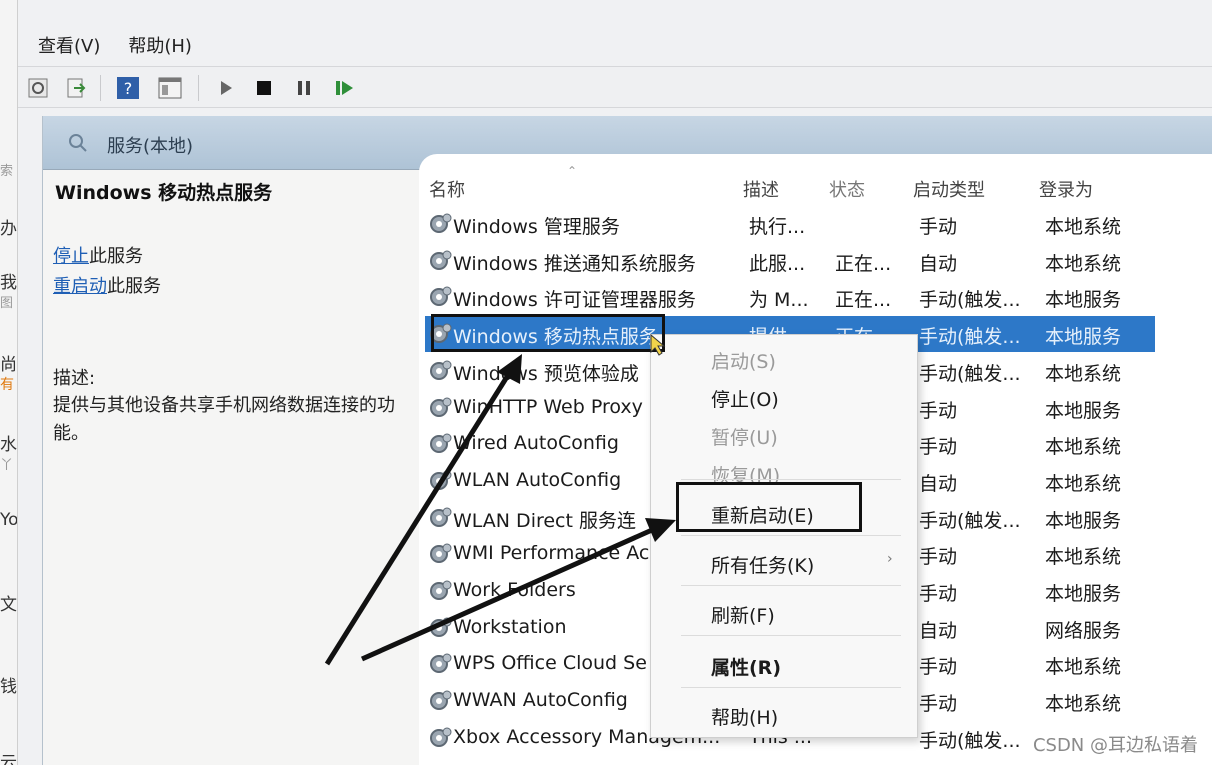 The height and width of the screenshot is (765, 1212). I want to click on menu-item-help: 帮助(H), so click(744, 716).